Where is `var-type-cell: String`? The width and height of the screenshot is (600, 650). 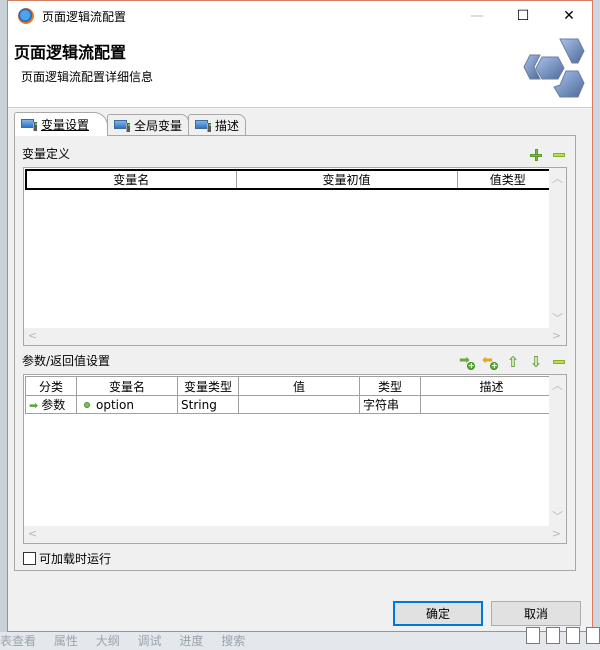 var-type-cell: String is located at coordinates (208, 404).